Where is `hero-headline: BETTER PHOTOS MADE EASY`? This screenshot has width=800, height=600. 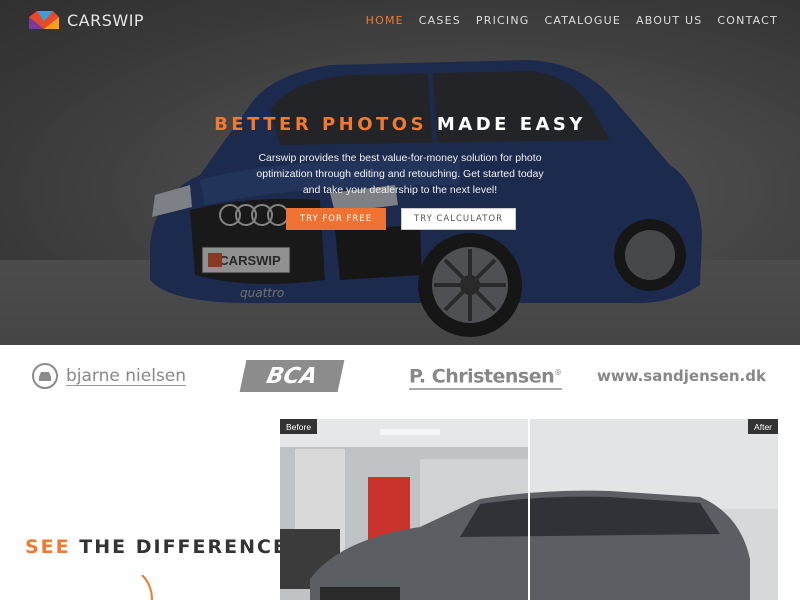
hero-headline: BETTER PHOTOS MADE EASY is located at coordinates (400, 124).